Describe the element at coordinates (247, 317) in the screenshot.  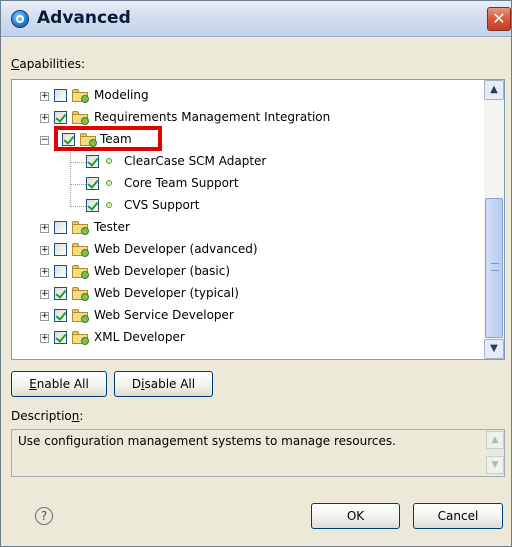
I see `tree-item-web-service-dev: + Web Service Developer` at that location.